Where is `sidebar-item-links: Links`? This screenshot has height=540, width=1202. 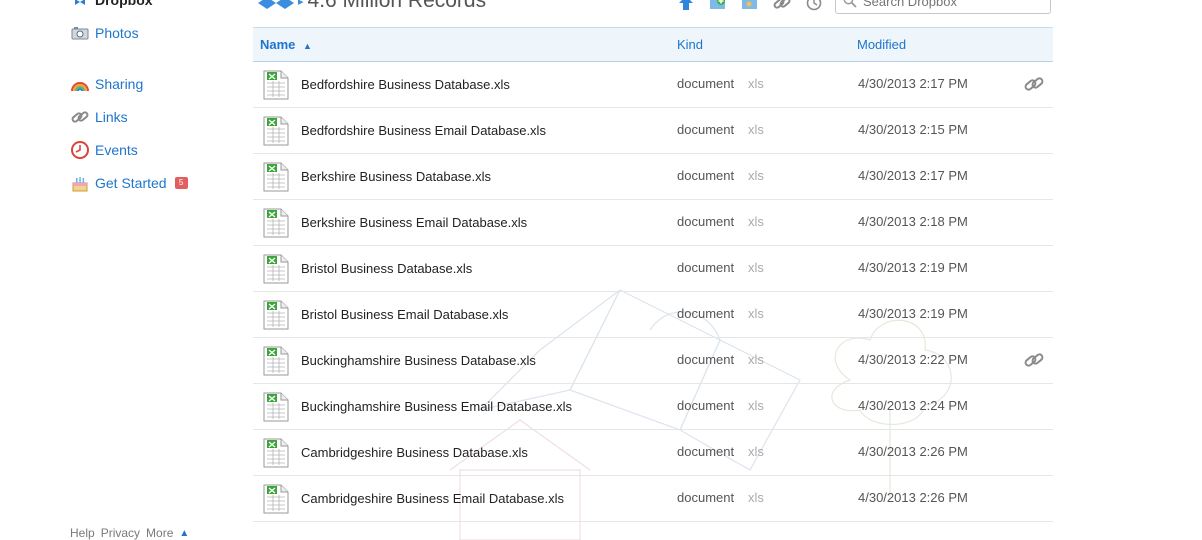
sidebar-item-links: Links is located at coordinates (99, 117).